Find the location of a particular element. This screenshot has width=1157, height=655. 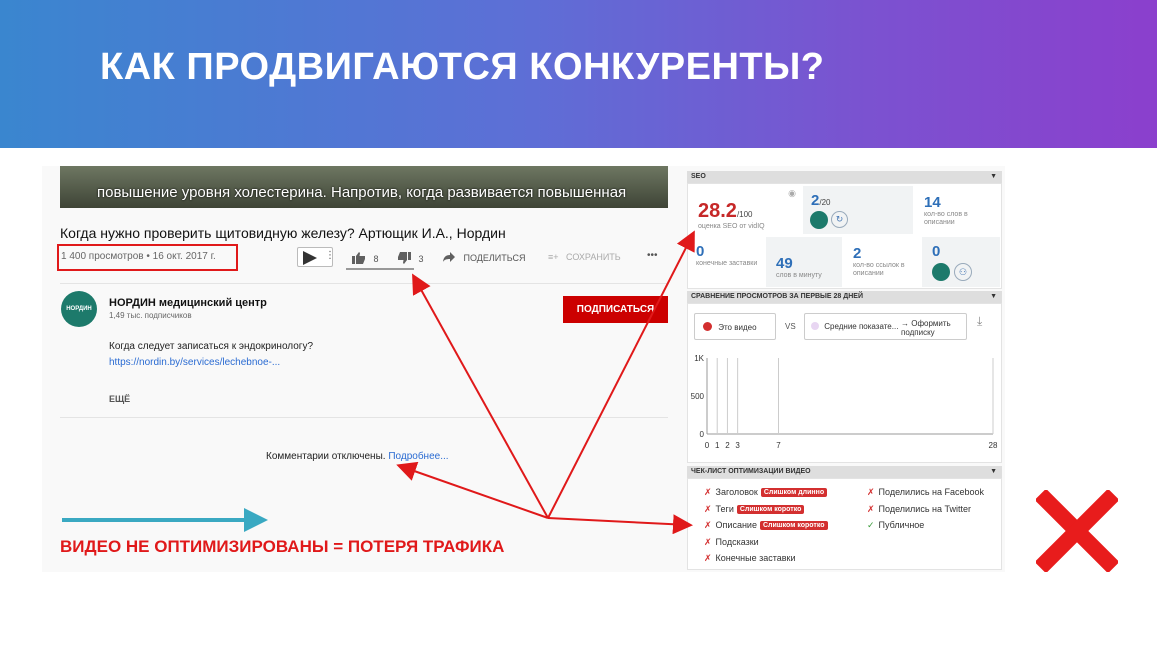

big-red-x-icon is located at coordinates (1077, 531).